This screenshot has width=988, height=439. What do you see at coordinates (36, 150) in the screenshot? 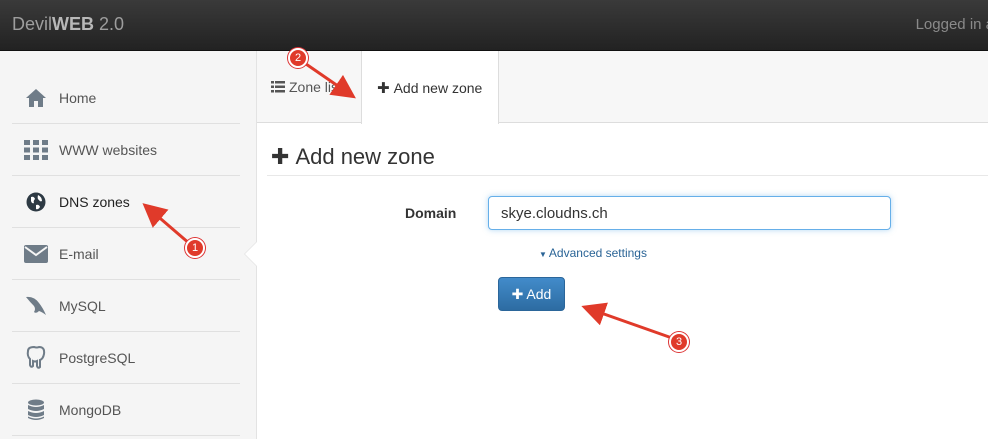
I see `grid-icon` at bounding box center [36, 150].